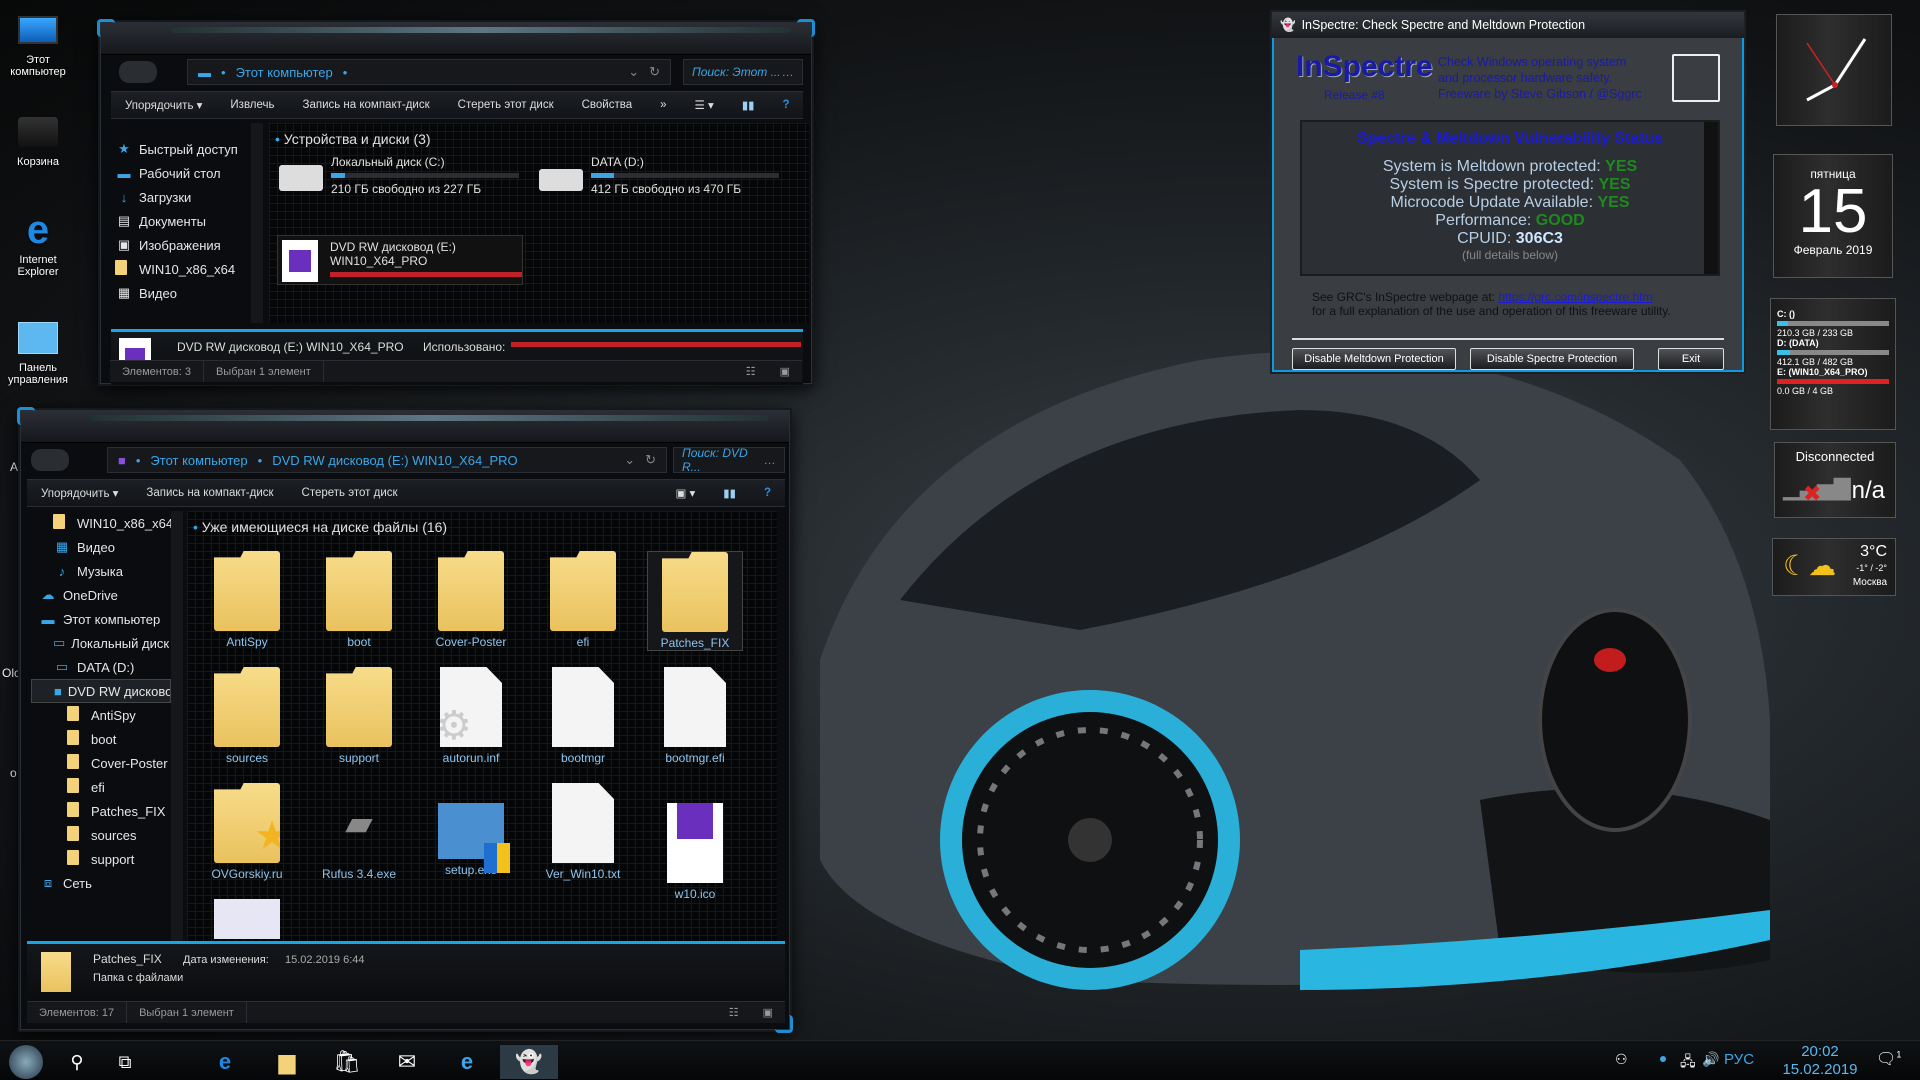  Describe the element at coordinates (26, 1062) in the screenshot. I see `start-button` at that location.